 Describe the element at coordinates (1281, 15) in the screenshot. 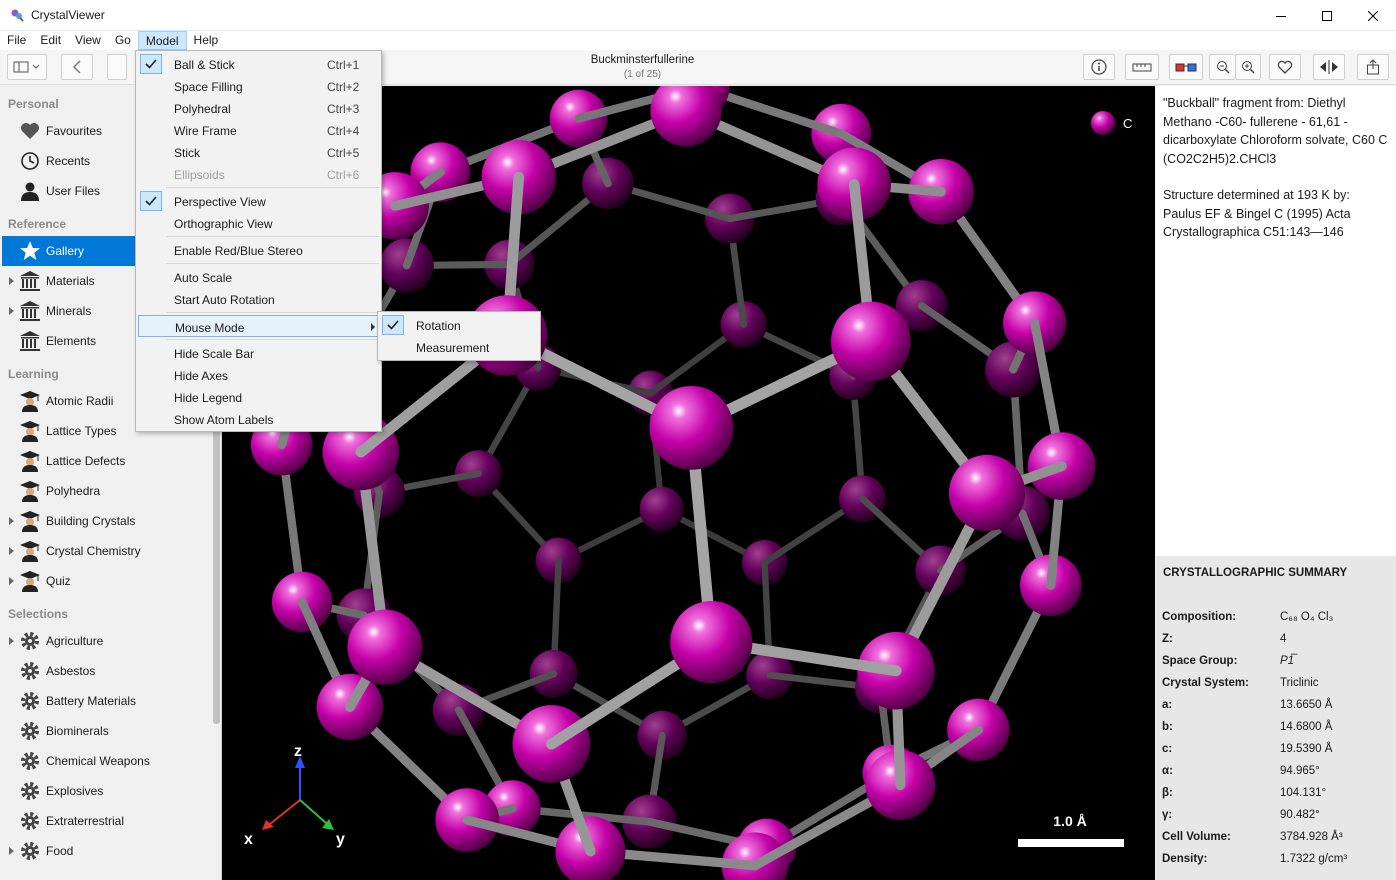

I see `minimize-button` at that location.